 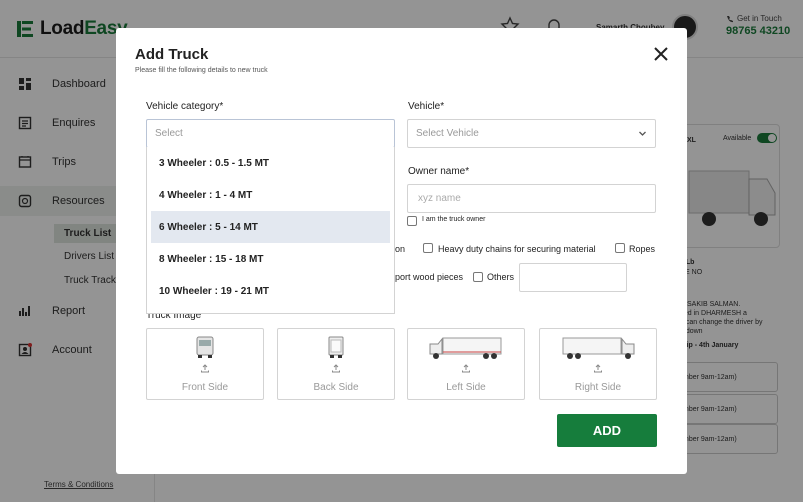 What do you see at coordinates (185, 106) in the screenshot?
I see `vehicle-category-label: Vehicle category*` at bounding box center [185, 106].